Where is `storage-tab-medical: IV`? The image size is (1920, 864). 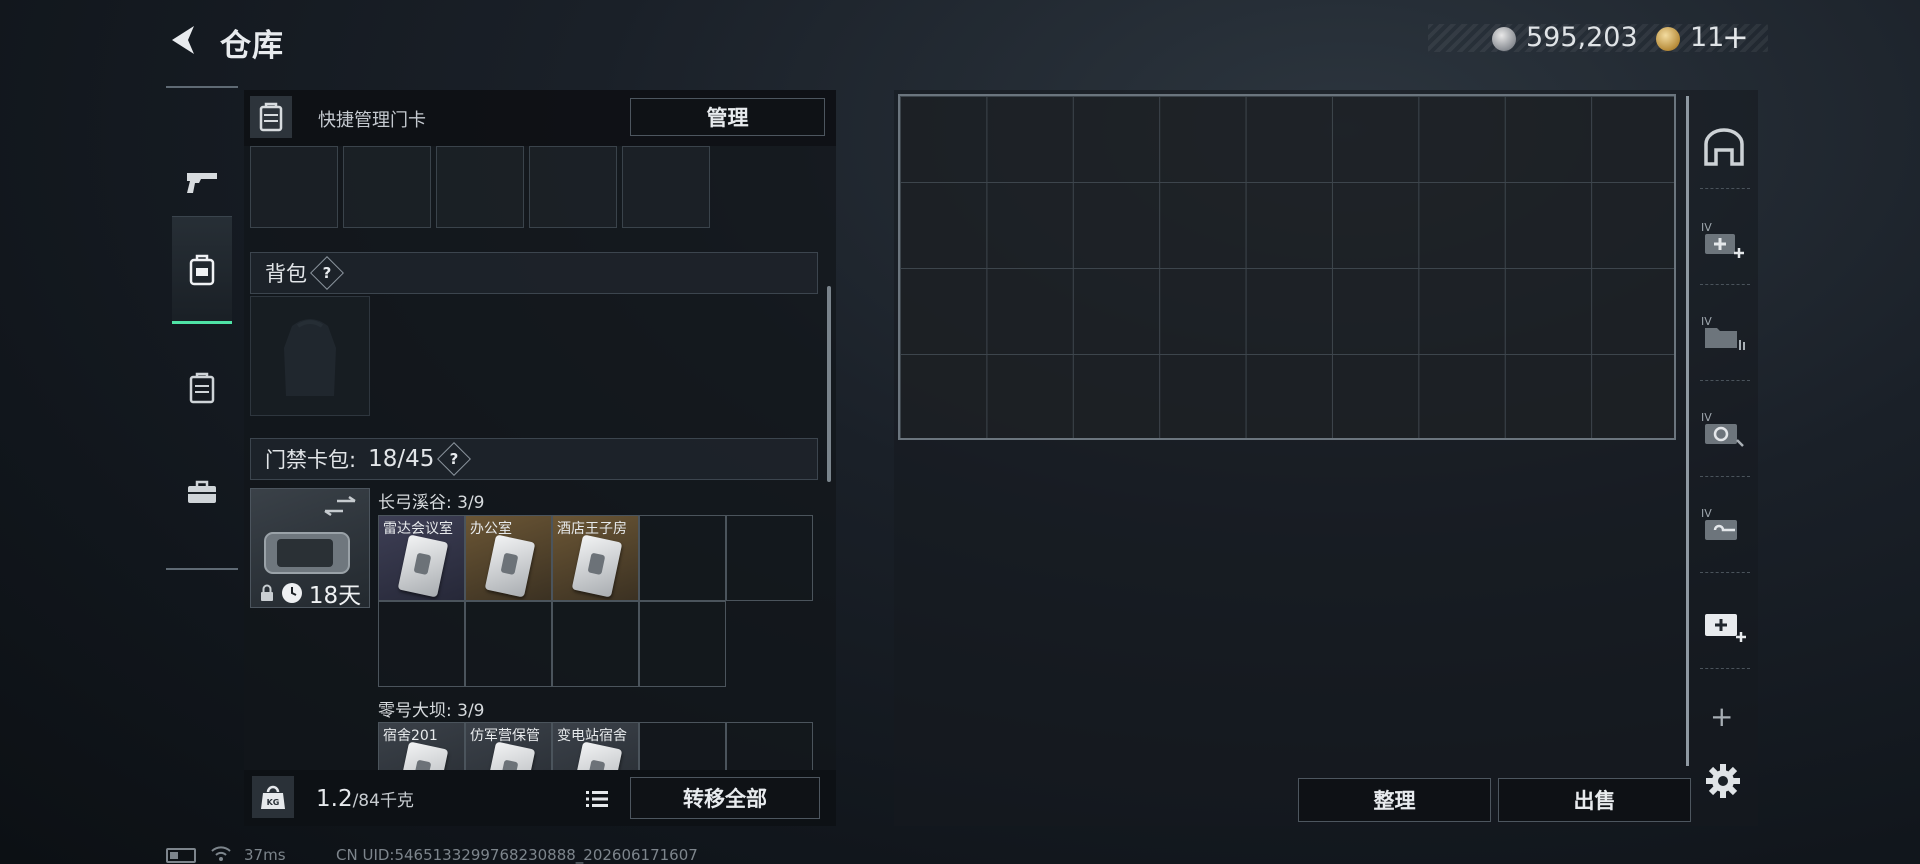 storage-tab-medical: IV is located at coordinates (1724, 240).